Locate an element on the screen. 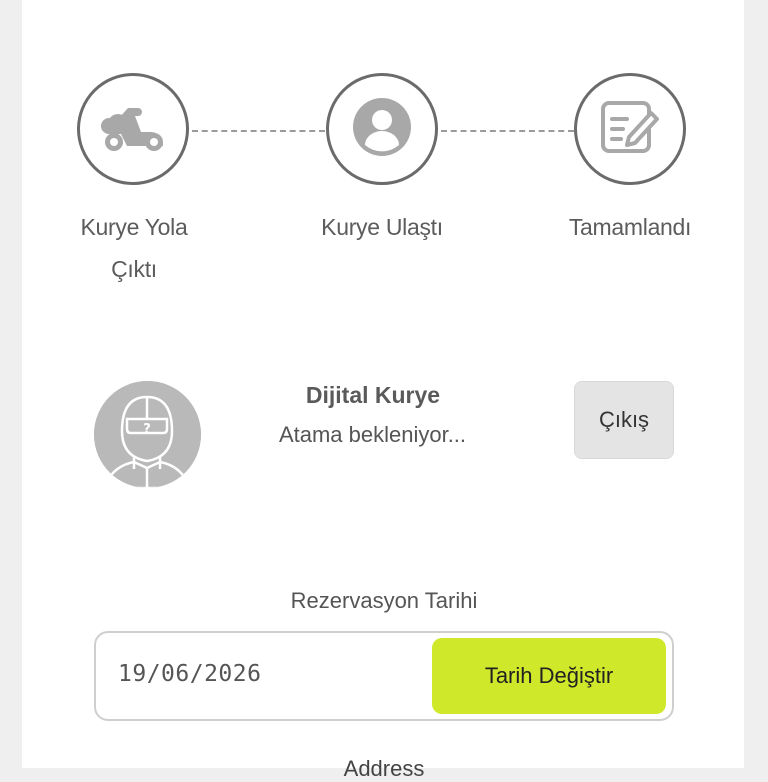 The height and width of the screenshot is (782, 768). step-2-circle is located at coordinates (382, 129).